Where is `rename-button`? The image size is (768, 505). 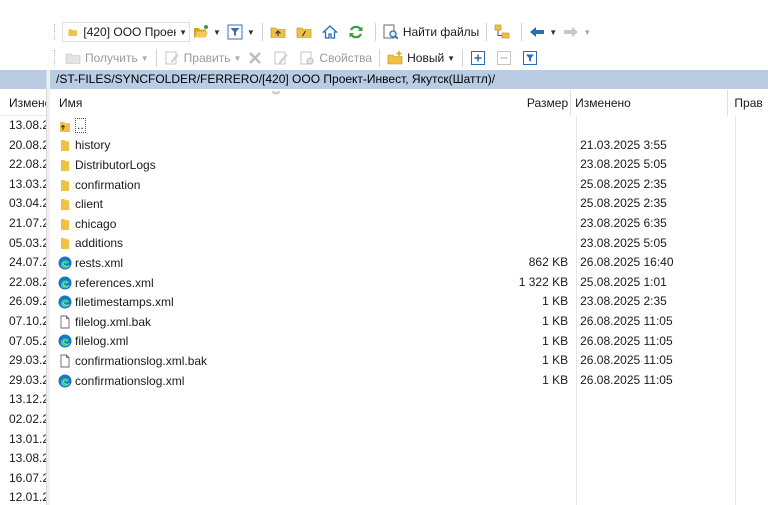
rename-button is located at coordinates (283, 58).